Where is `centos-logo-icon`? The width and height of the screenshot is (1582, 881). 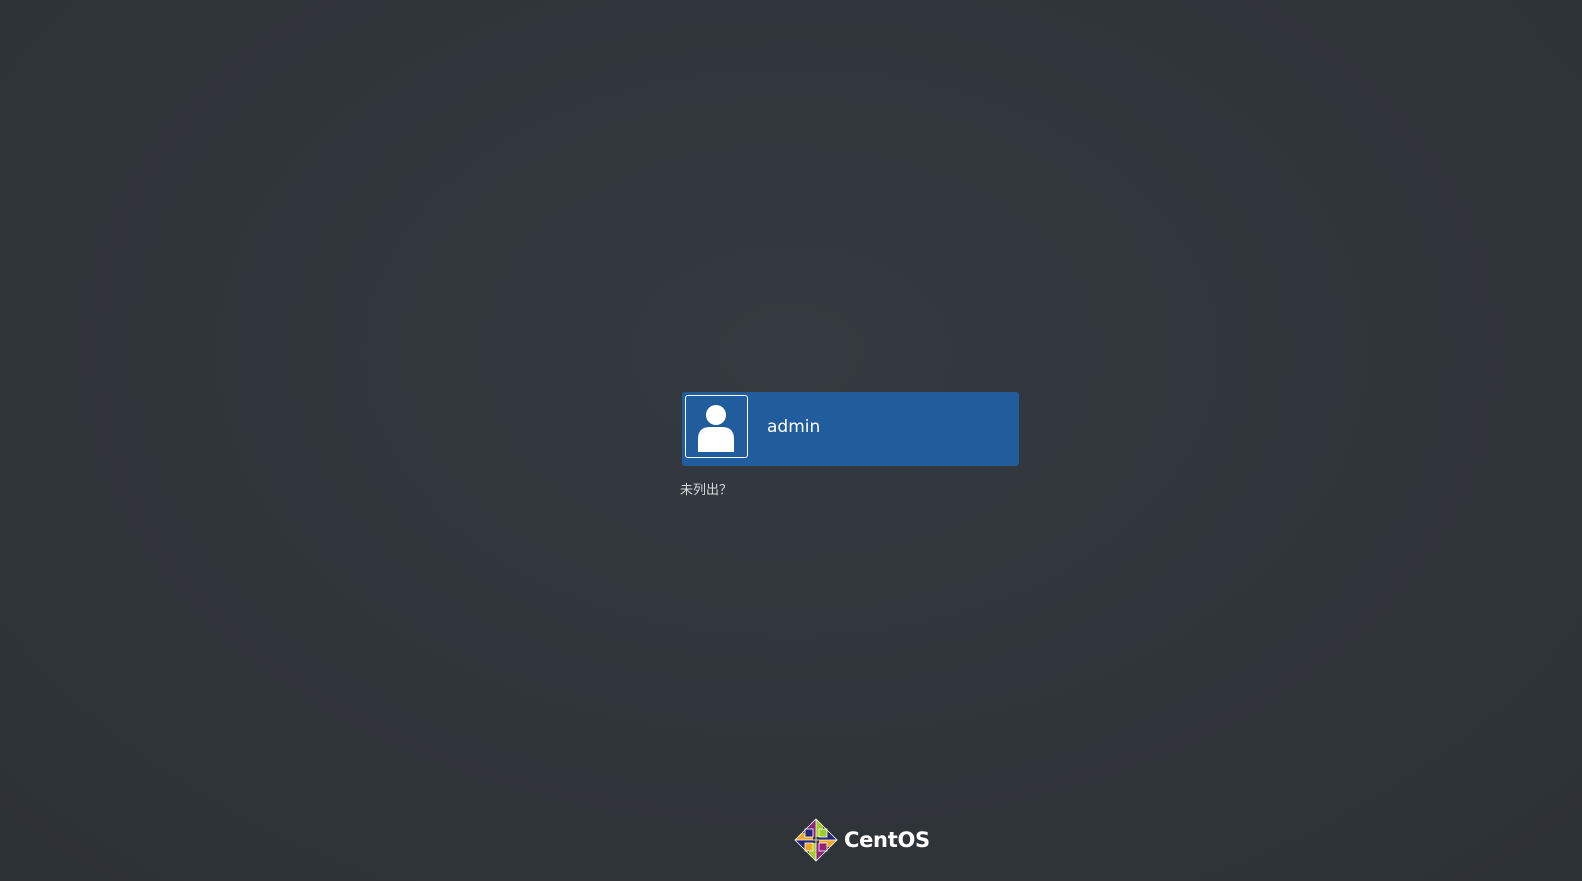 centos-logo-icon is located at coordinates (816, 840).